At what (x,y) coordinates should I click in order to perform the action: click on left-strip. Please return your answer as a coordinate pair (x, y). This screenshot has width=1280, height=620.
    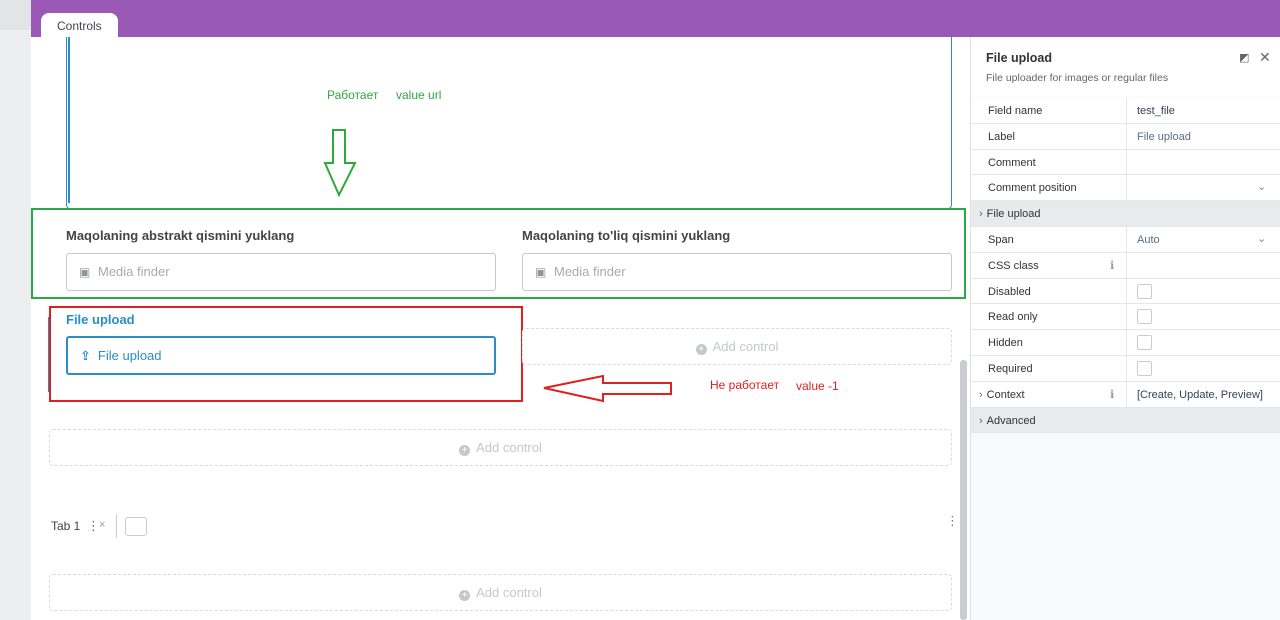
    Looking at the image, I should click on (15, 310).